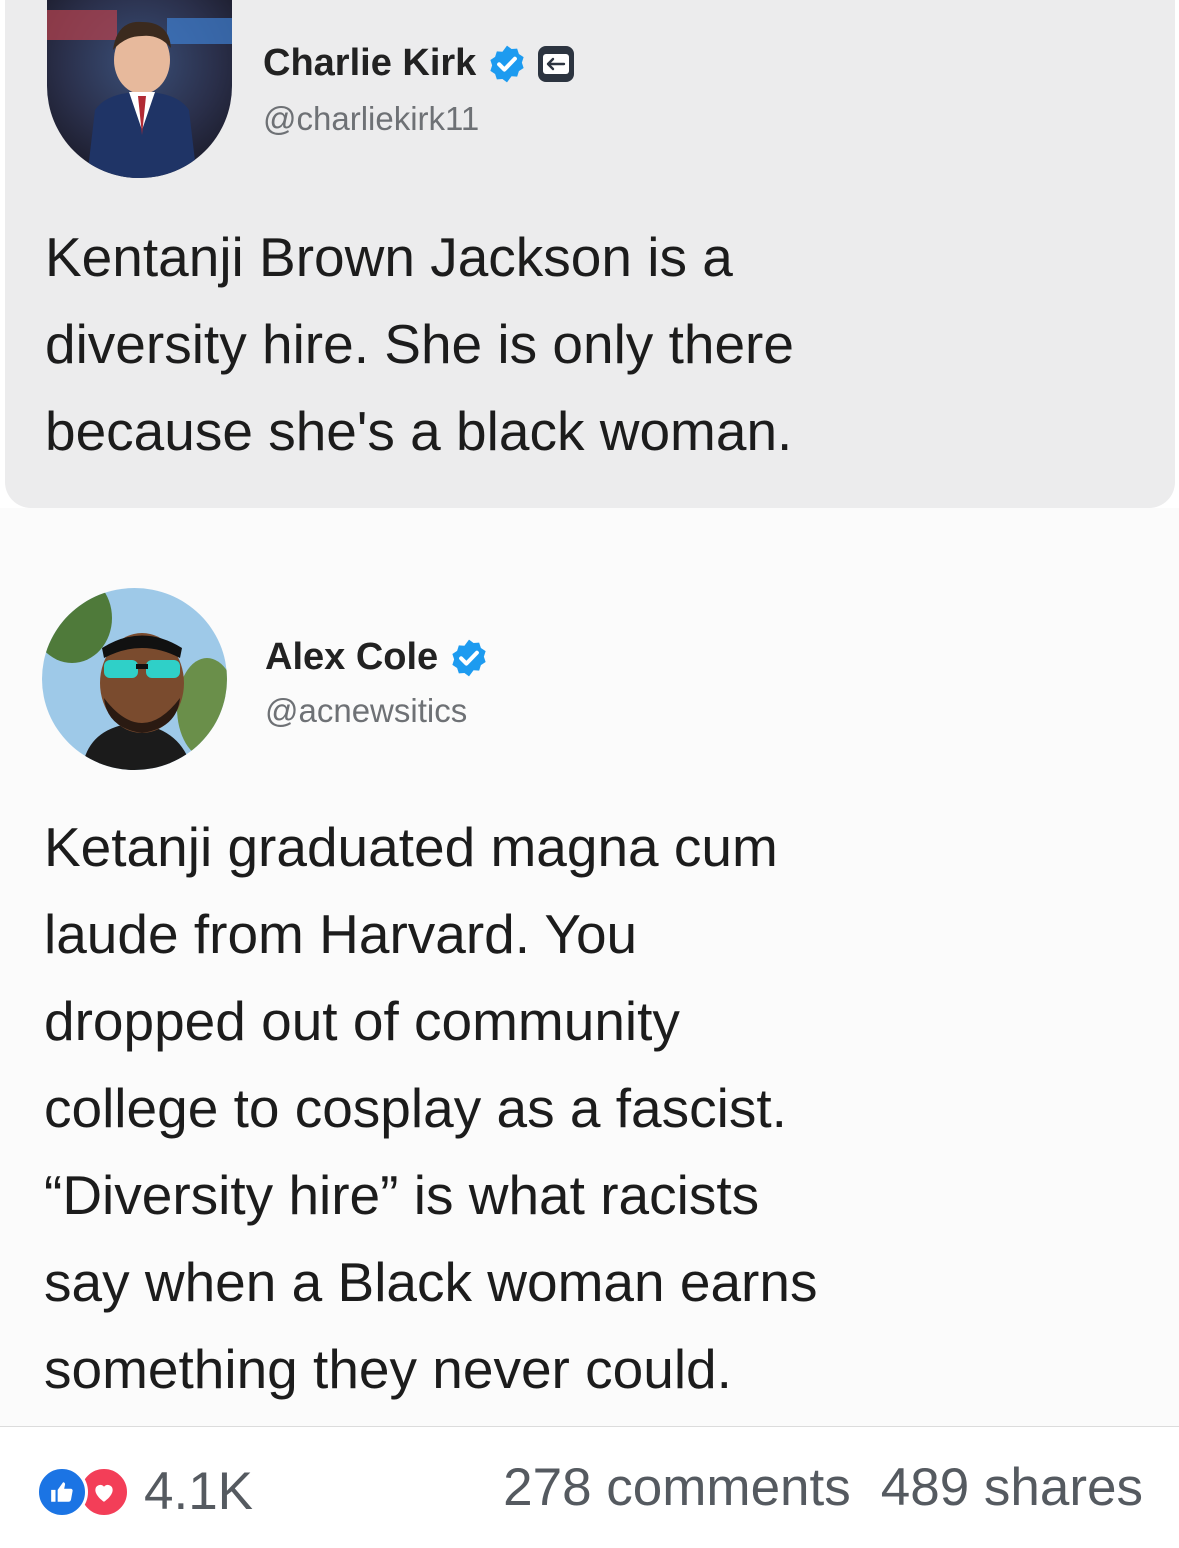 The height and width of the screenshot is (1548, 1179). Describe the element at coordinates (369, 63) in the screenshot. I see `display-name: Charlie Kirk` at that location.